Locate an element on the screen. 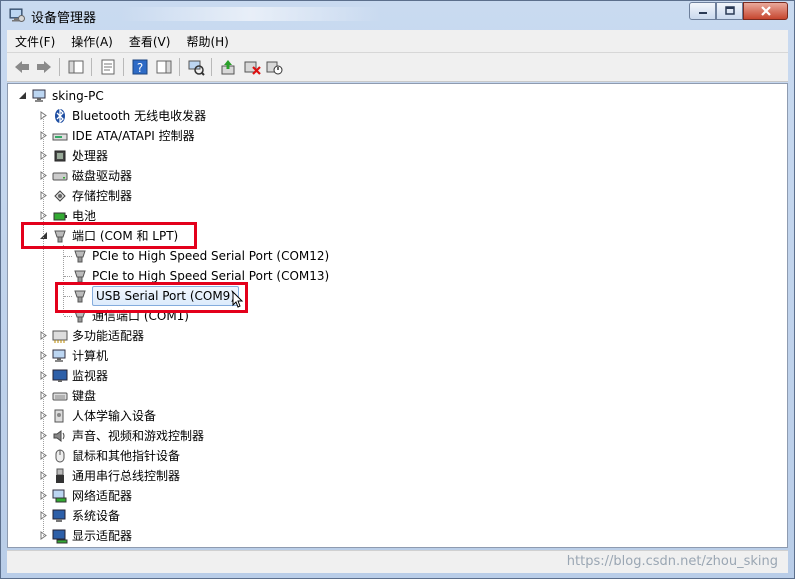 The width and height of the screenshot is (795, 579). properties-icon is located at coordinates (108, 67).